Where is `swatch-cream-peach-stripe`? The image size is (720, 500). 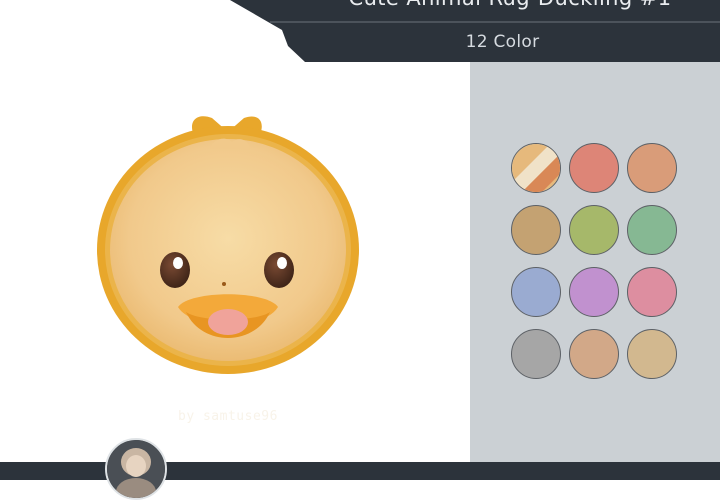 swatch-cream-peach-stripe is located at coordinates (536, 168).